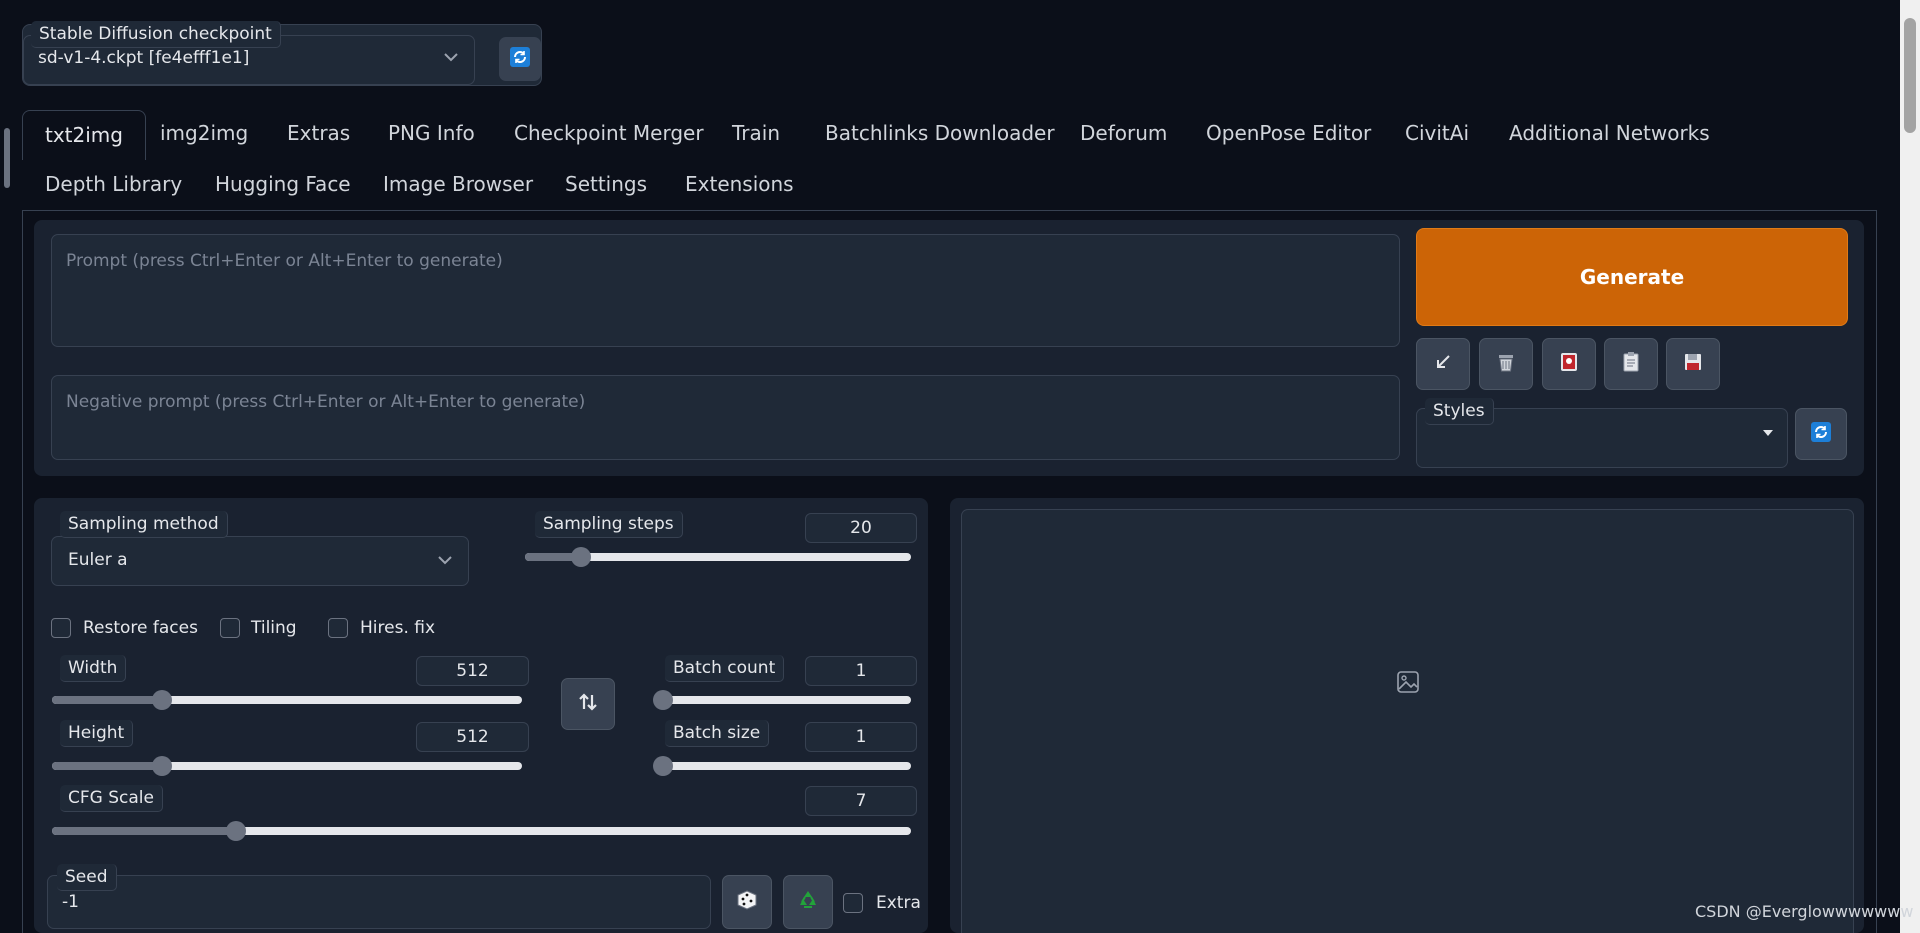 Image resolution: width=1920 pixels, height=933 pixels. I want to click on page-scrollbar, so click(1910, 466).